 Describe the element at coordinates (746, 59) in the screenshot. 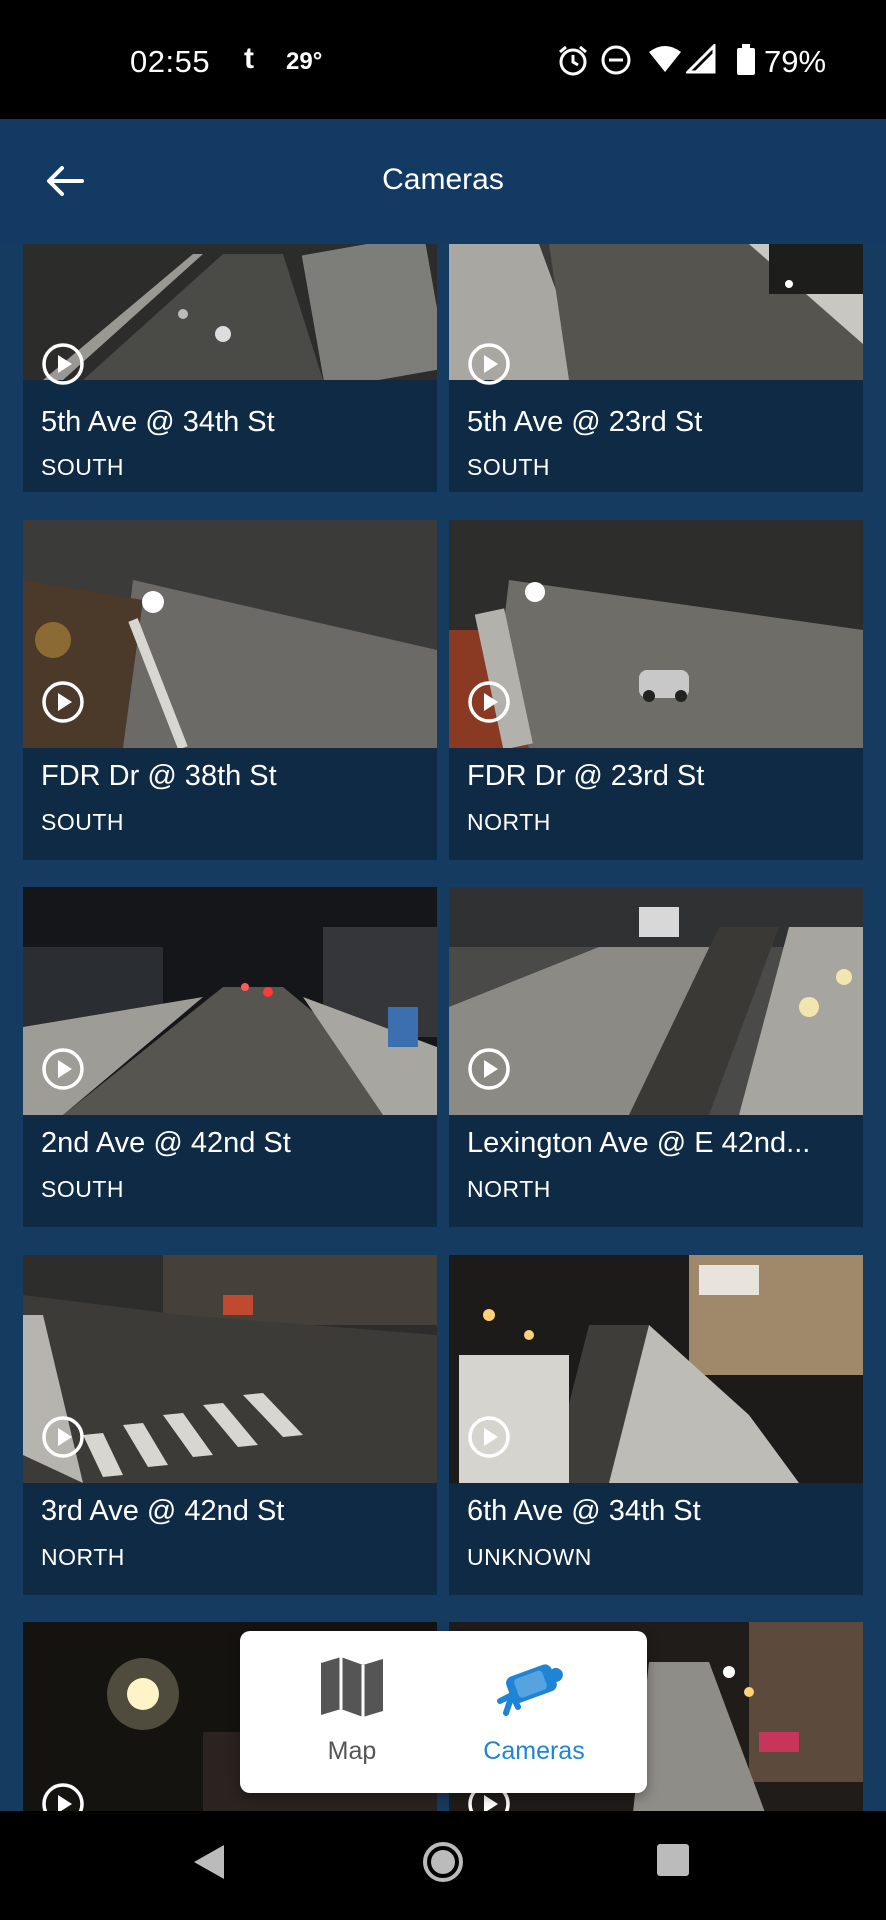

I see `battery-icon` at that location.